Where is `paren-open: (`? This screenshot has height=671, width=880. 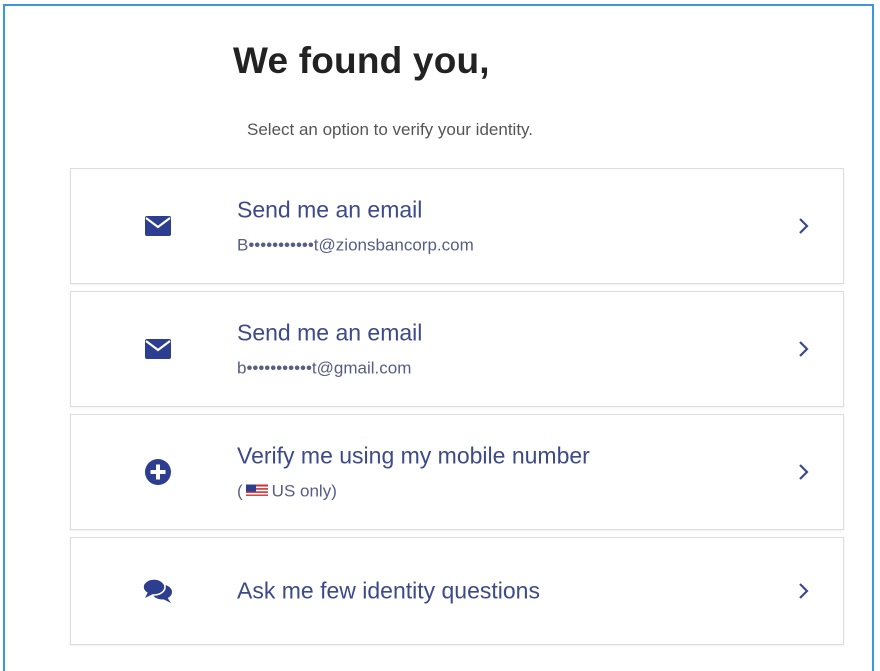 paren-open: ( is located at coordinates (240, 491).